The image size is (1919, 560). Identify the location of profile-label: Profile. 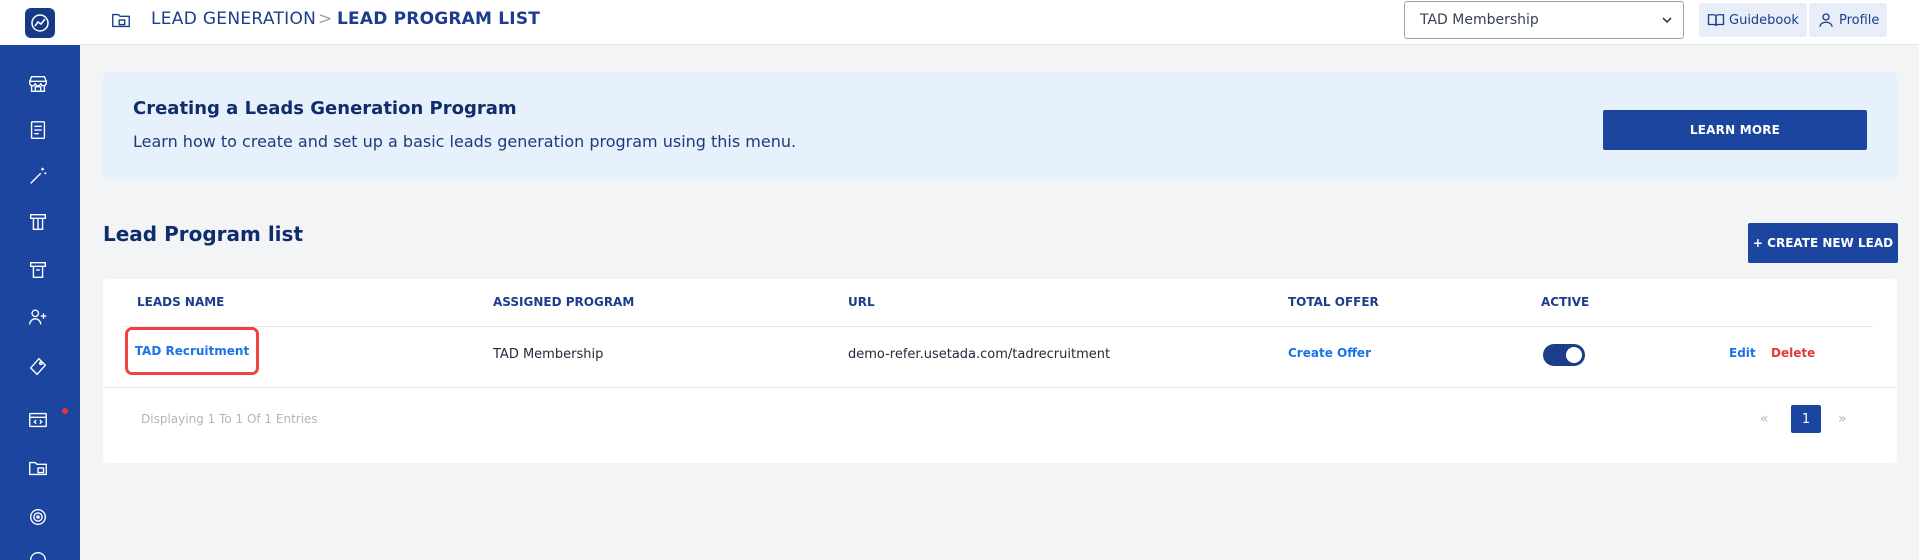
(1859, 20).